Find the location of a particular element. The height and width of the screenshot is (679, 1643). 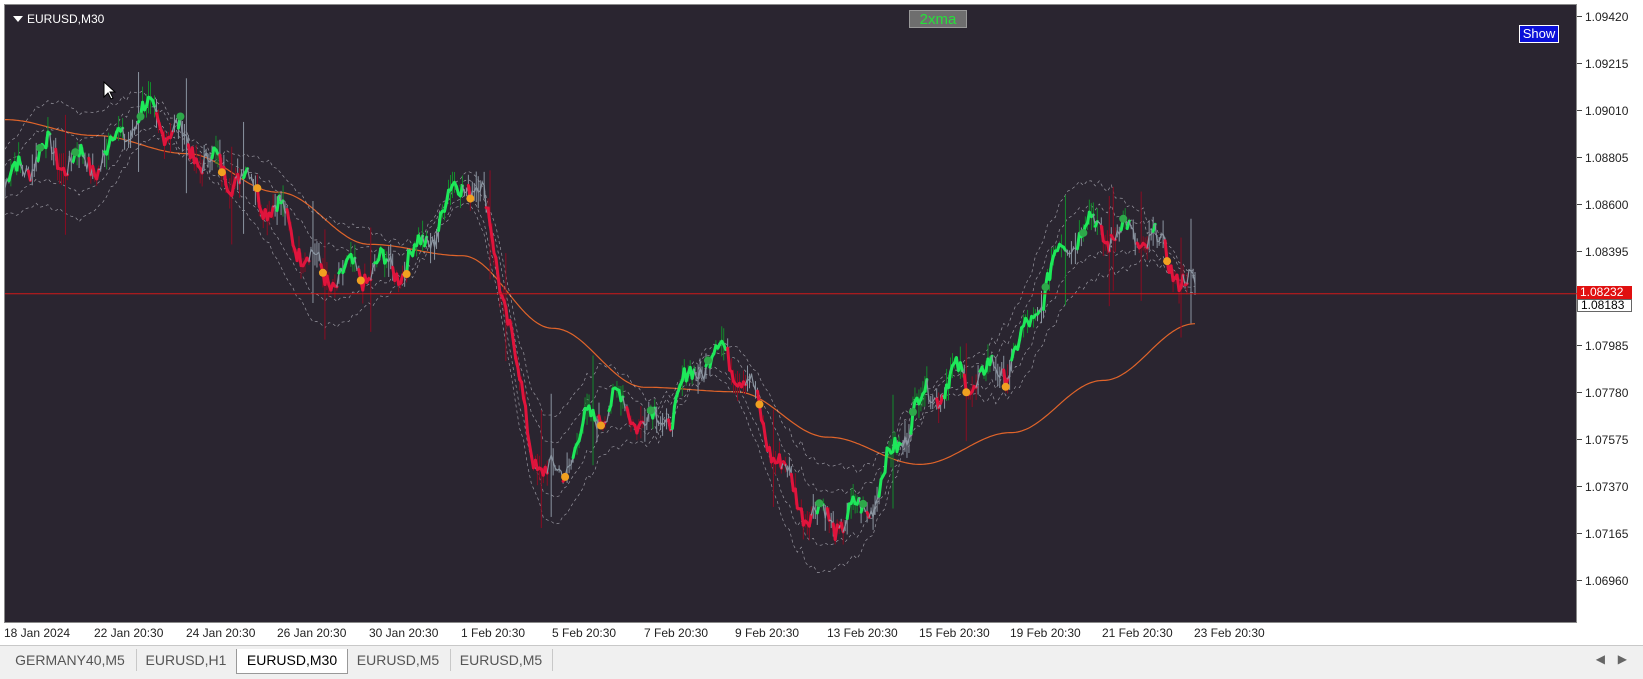

time-axis-label: 21 Feb 20:30 is located at coordinates (1137, 633).